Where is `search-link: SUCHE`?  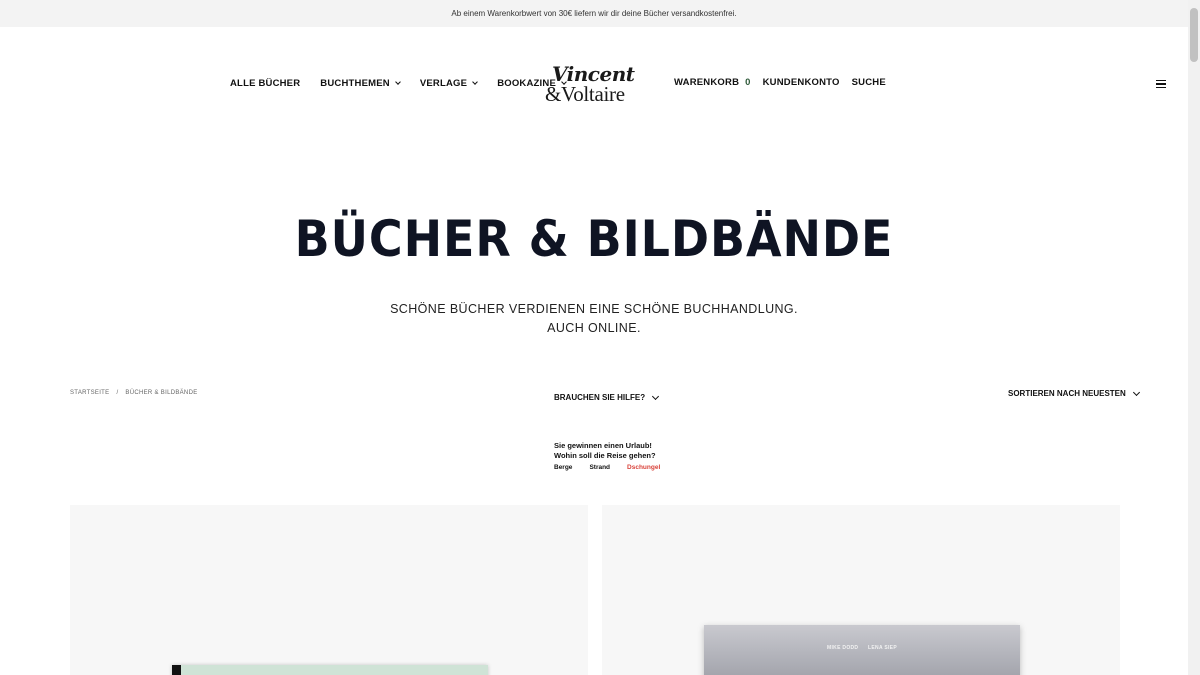
search-link: SUCHE is located at coordinates (869, 82).